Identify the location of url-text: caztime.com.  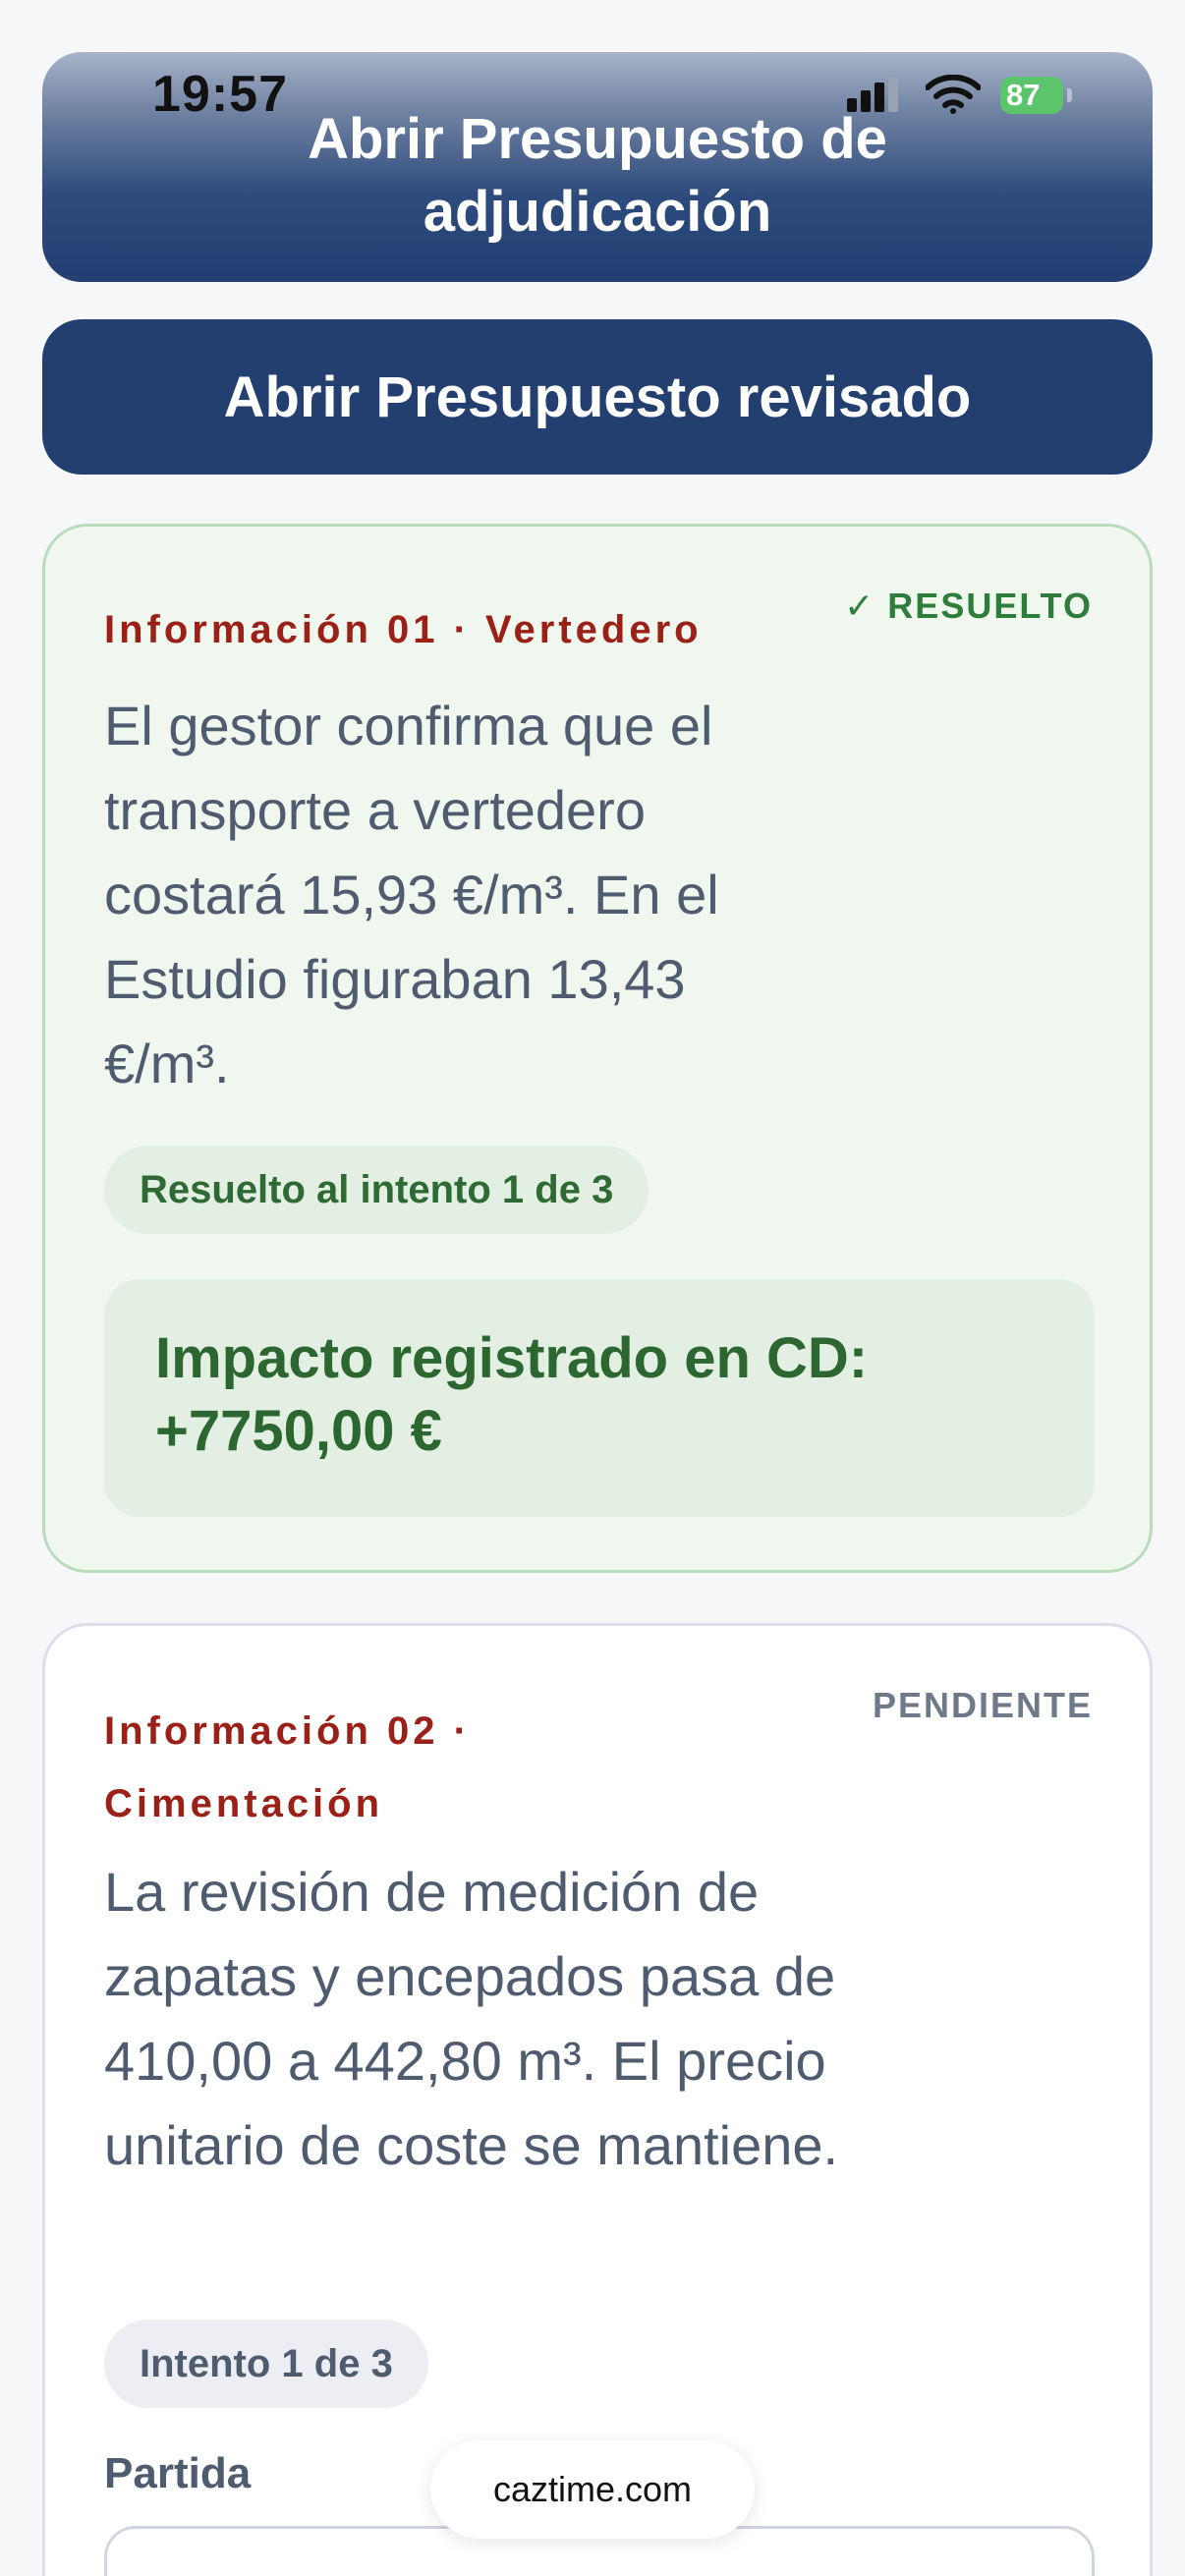
(592, 2489).